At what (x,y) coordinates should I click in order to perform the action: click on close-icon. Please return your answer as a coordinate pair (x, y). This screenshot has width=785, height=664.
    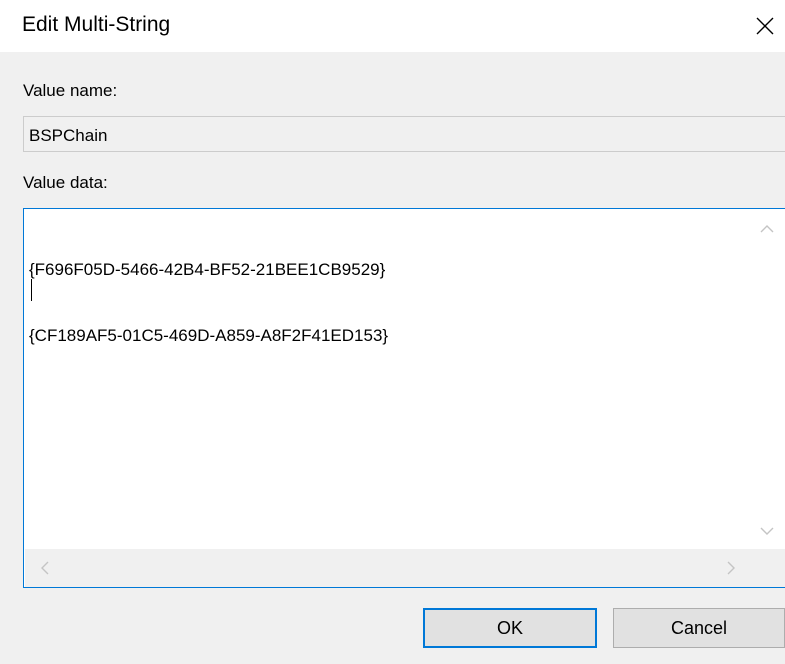
    Looking at the image, I should click on (765, 26).